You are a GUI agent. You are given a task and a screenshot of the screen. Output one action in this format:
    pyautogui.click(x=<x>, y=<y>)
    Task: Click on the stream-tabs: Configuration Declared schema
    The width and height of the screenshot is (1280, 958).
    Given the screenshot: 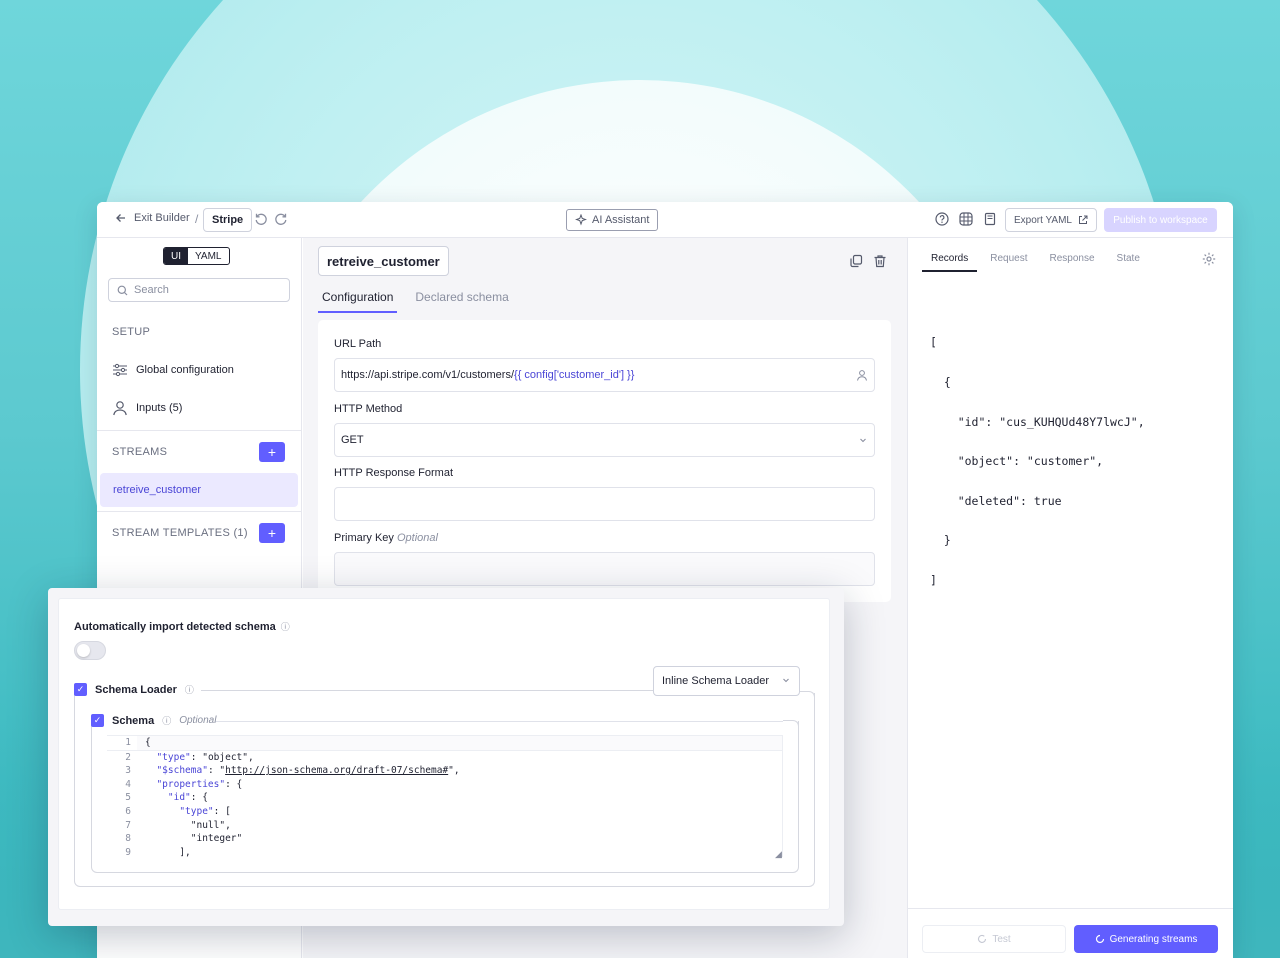 What is the action you would take?
    pyautogui.click(x=415, y=299)
    